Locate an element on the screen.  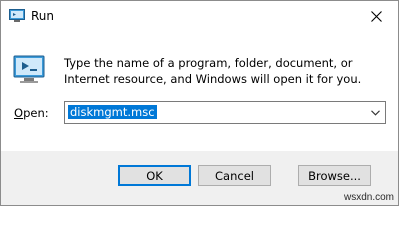
open-label: Open: is located at coordinates (31, 113).